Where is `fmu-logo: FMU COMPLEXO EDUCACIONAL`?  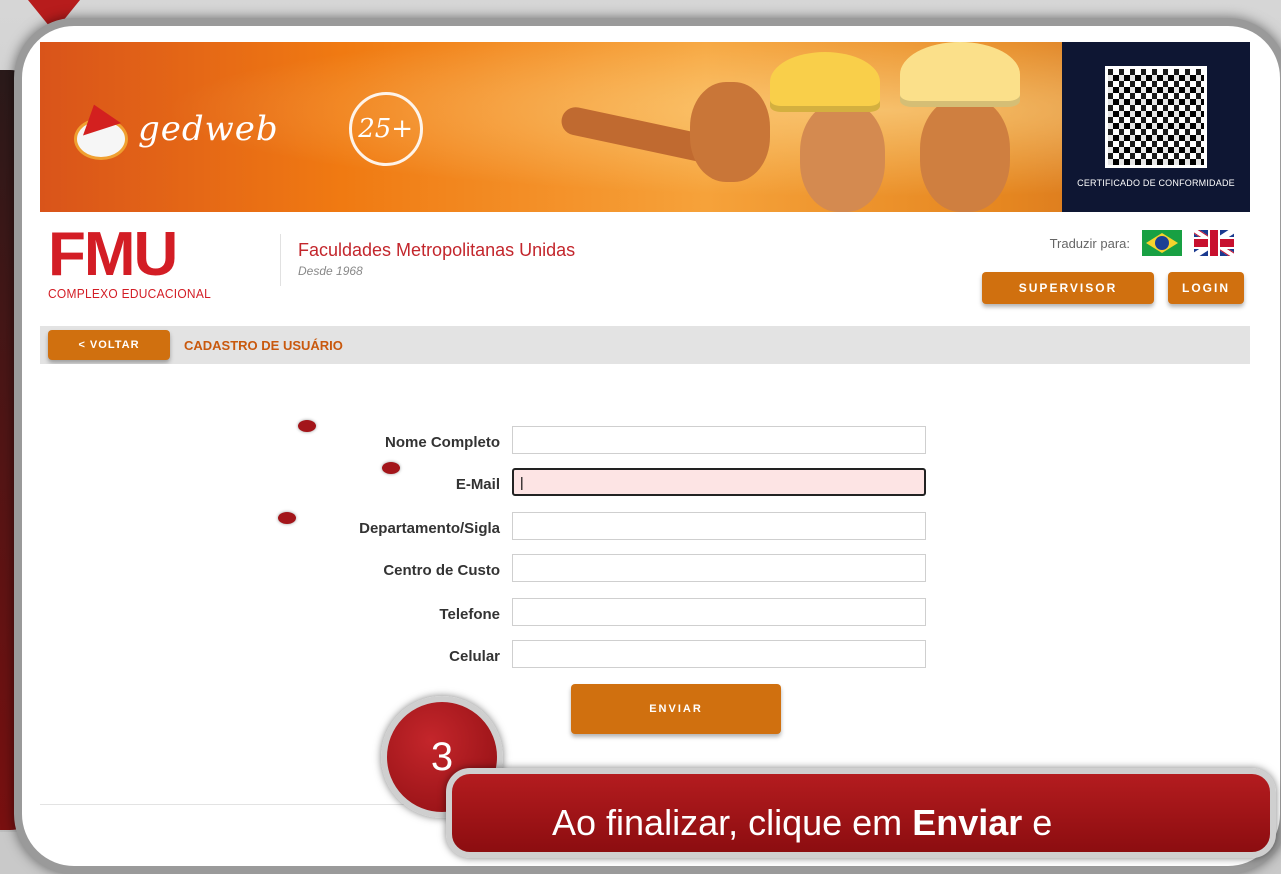
fmu-logo: FMU COMPLEXO EDUCACIONAL is located at coordinates (150, 261).